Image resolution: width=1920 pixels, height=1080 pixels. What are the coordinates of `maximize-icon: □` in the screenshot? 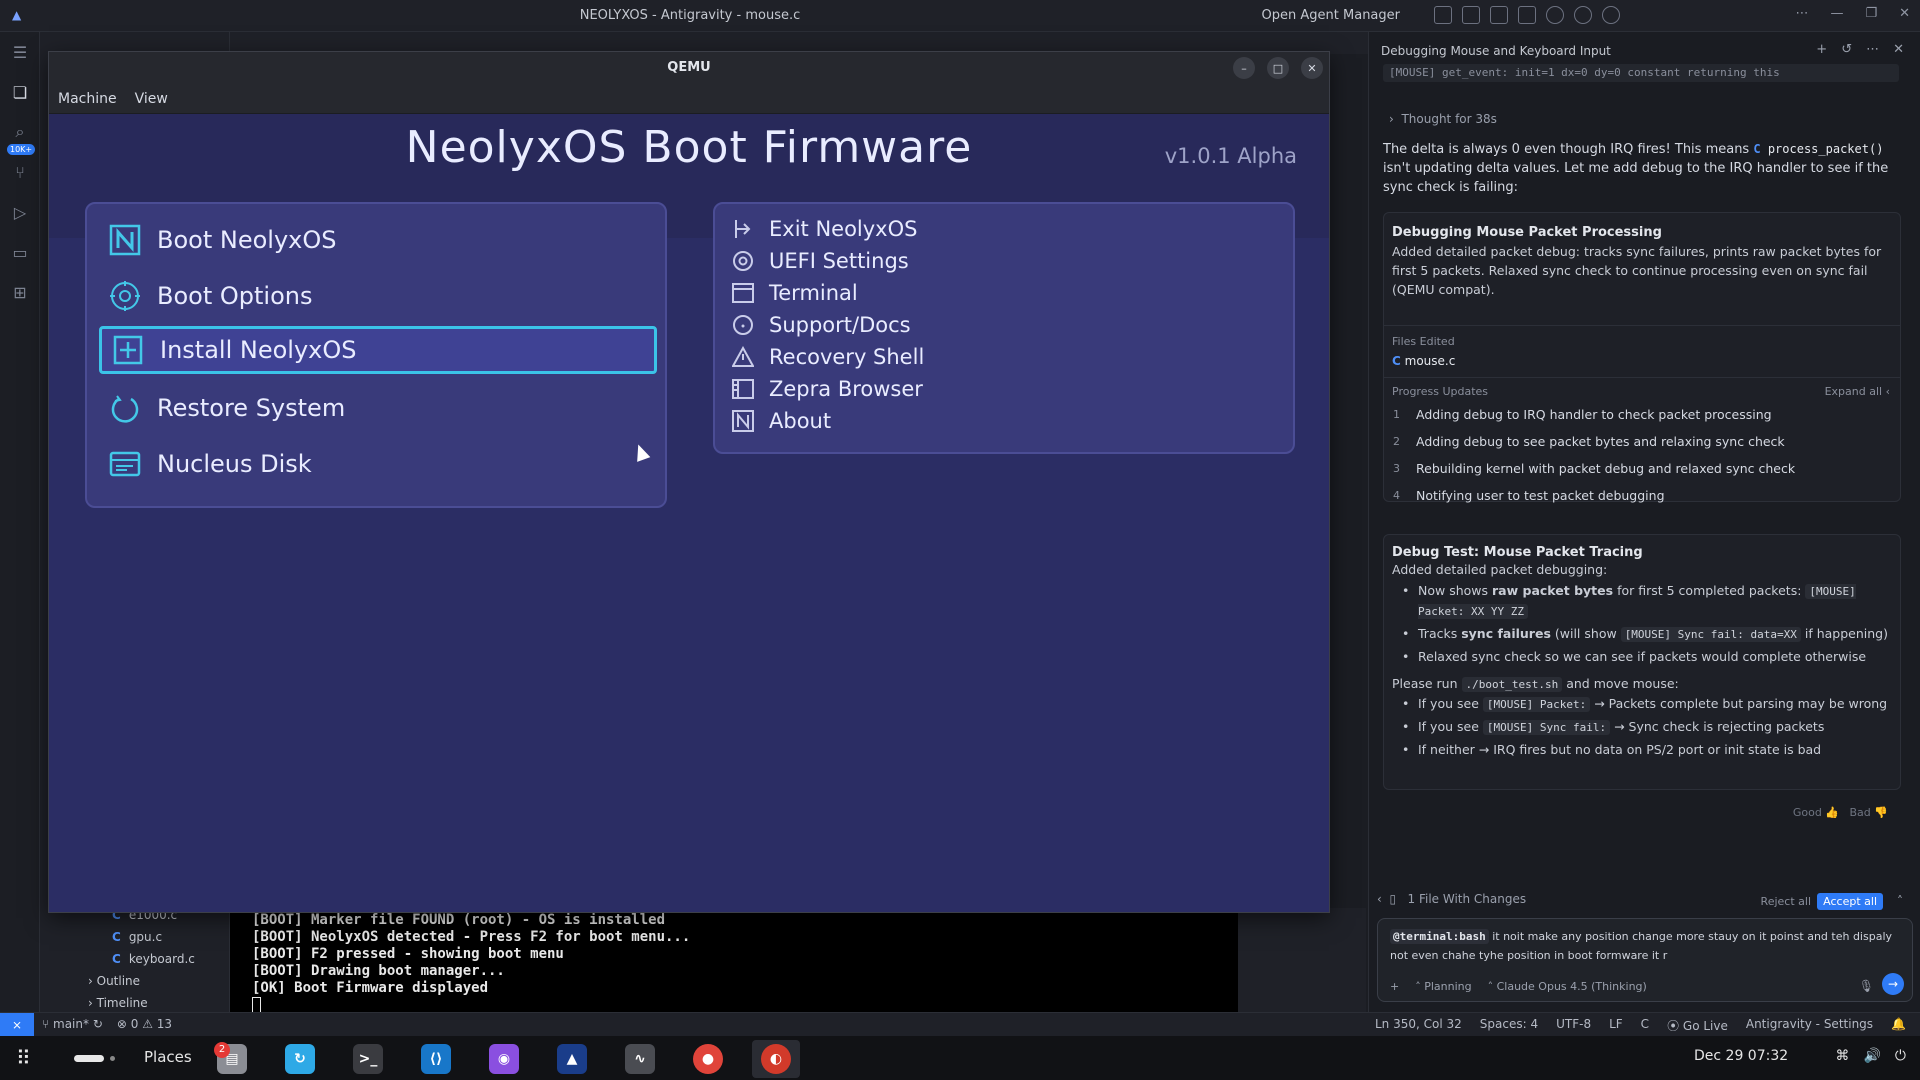 It's located at (1278, 68).